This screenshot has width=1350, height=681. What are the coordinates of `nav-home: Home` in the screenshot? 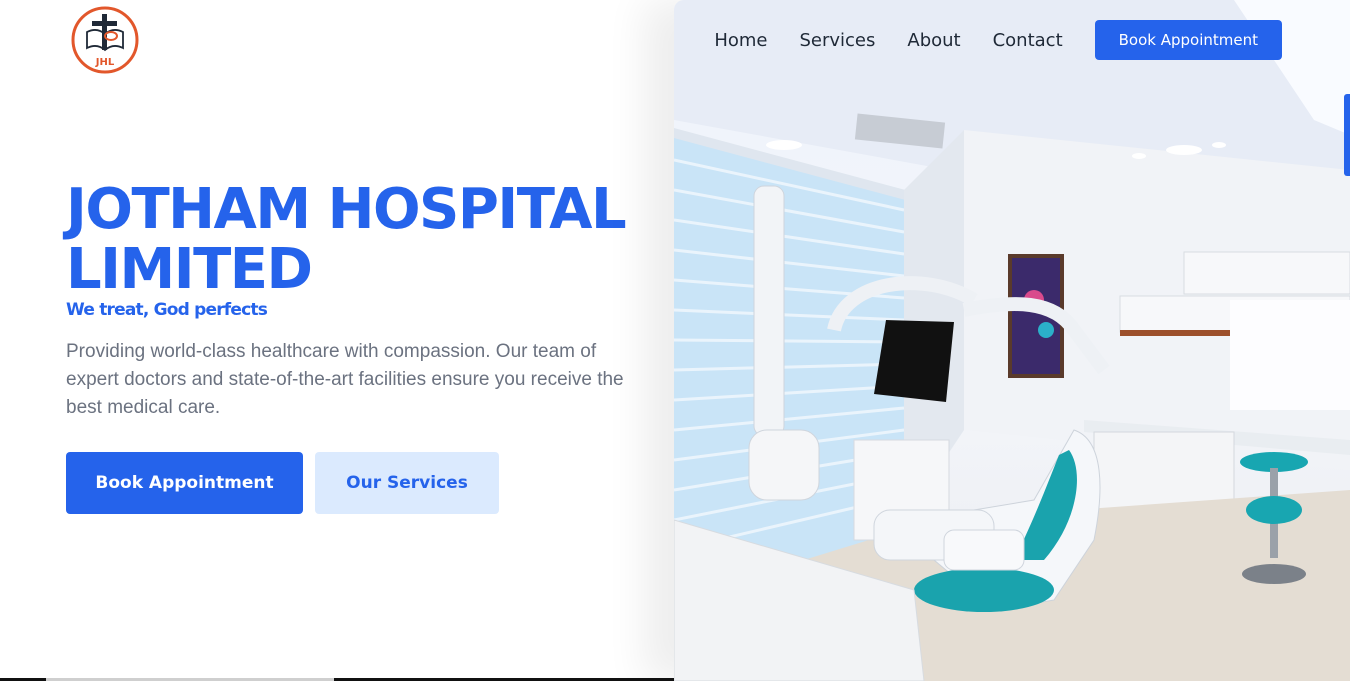 It's located at (740, 40).